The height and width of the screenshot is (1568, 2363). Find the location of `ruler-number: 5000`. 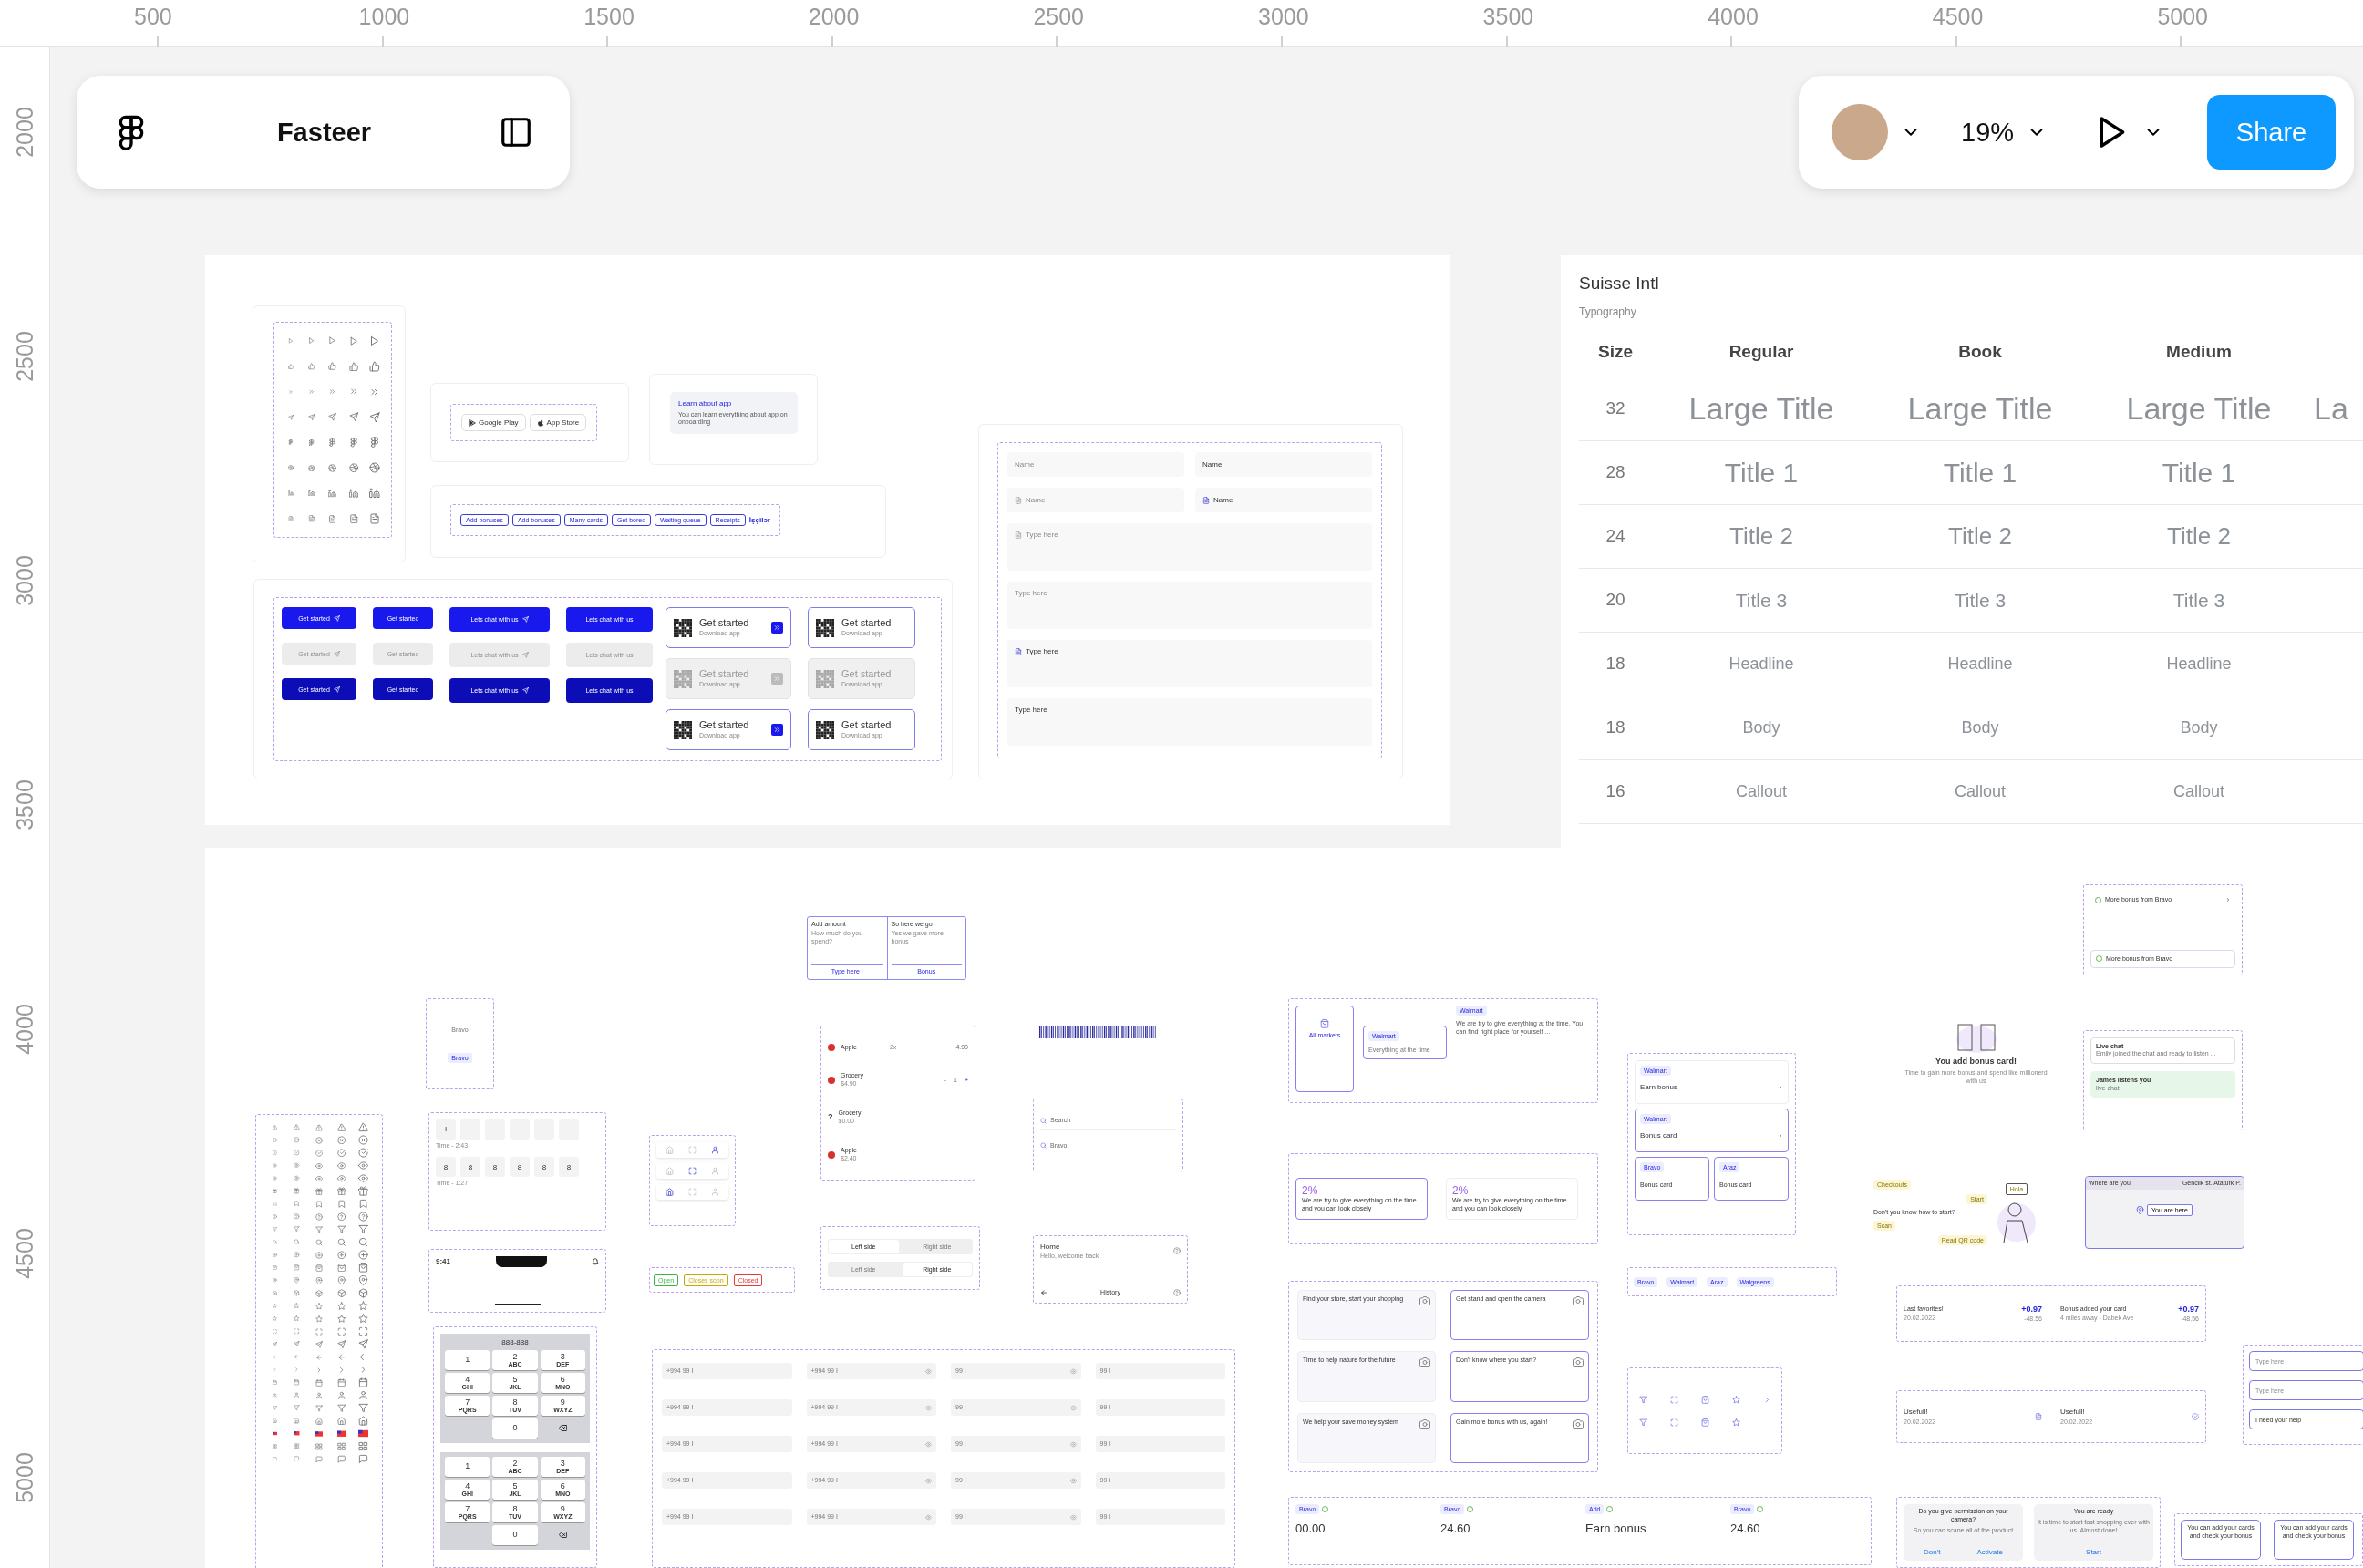

ruler-number: 5000 is located at coordinates (2182, 17).